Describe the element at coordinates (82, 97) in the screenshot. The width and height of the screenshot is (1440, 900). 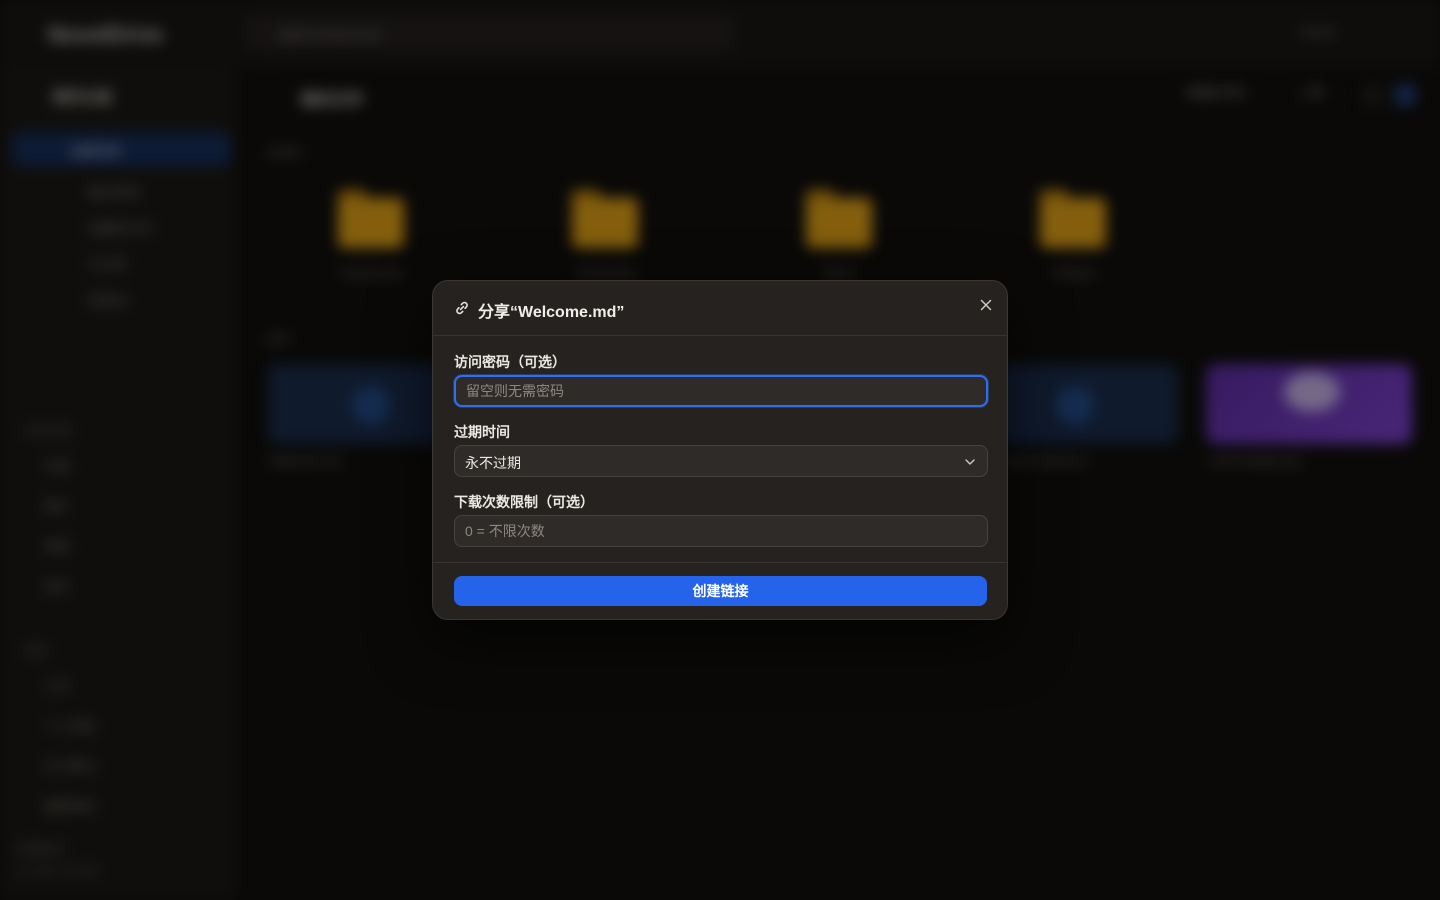
I see `sidebar-header: 我的云盘` at that location.